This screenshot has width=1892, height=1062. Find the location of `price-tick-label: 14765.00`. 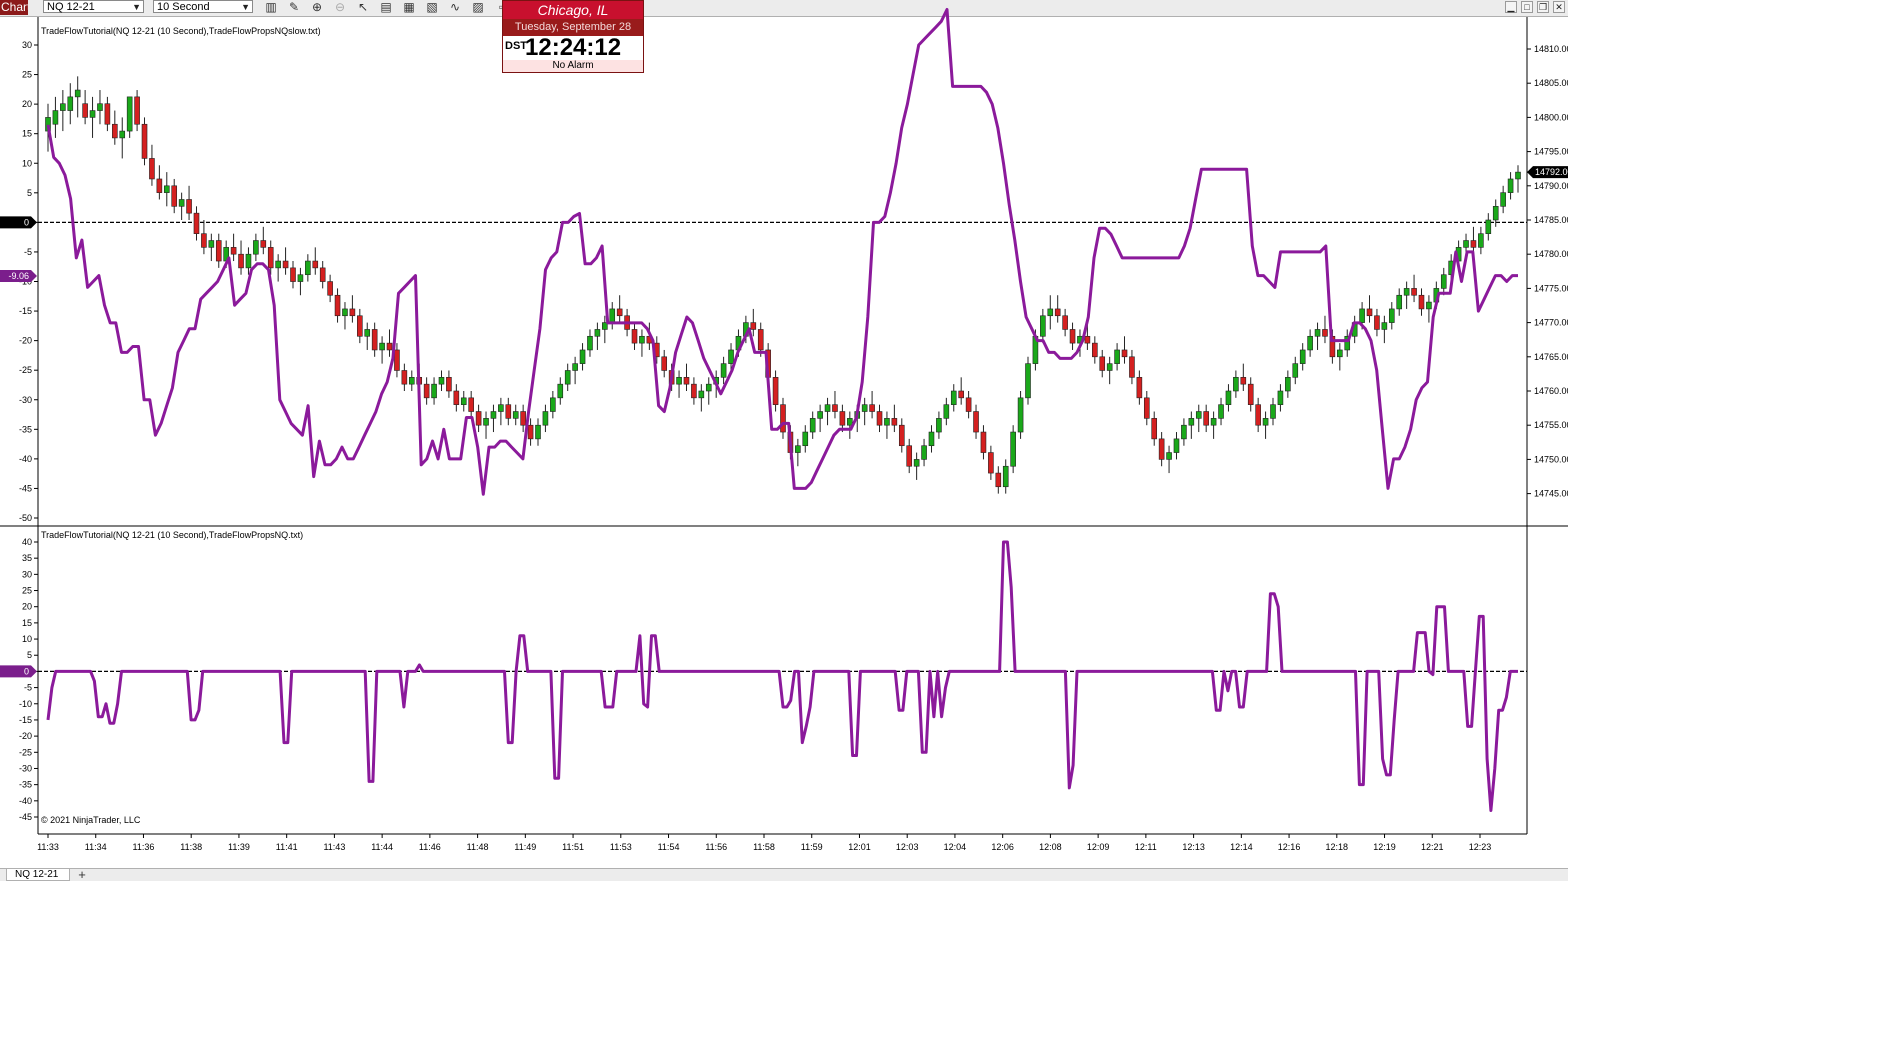

price-tick-label: 14765.00 is located at coordinates (1551, 357).